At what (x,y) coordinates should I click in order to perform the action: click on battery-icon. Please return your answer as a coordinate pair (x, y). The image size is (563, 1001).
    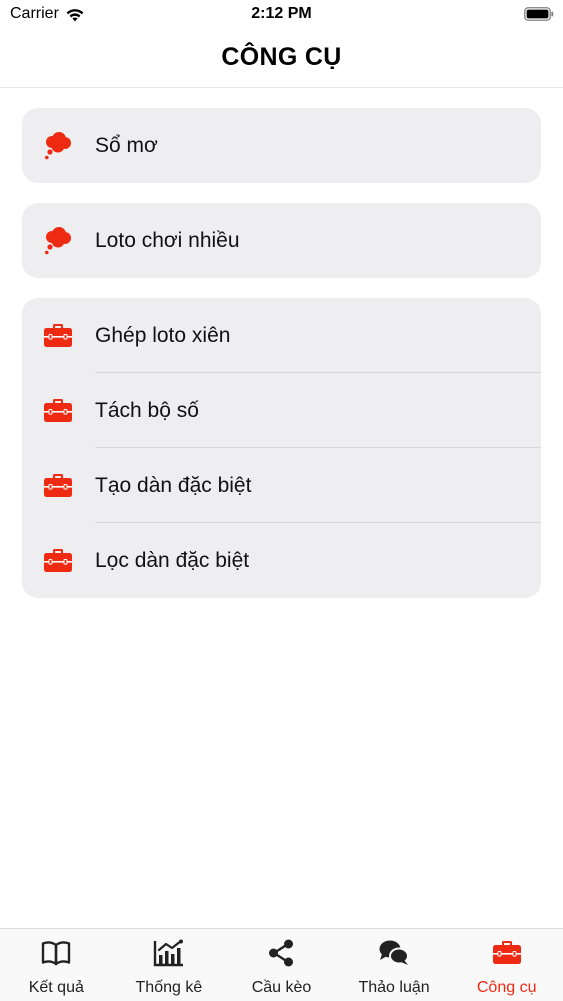
    Looking at the image, I should click on (539, 14).